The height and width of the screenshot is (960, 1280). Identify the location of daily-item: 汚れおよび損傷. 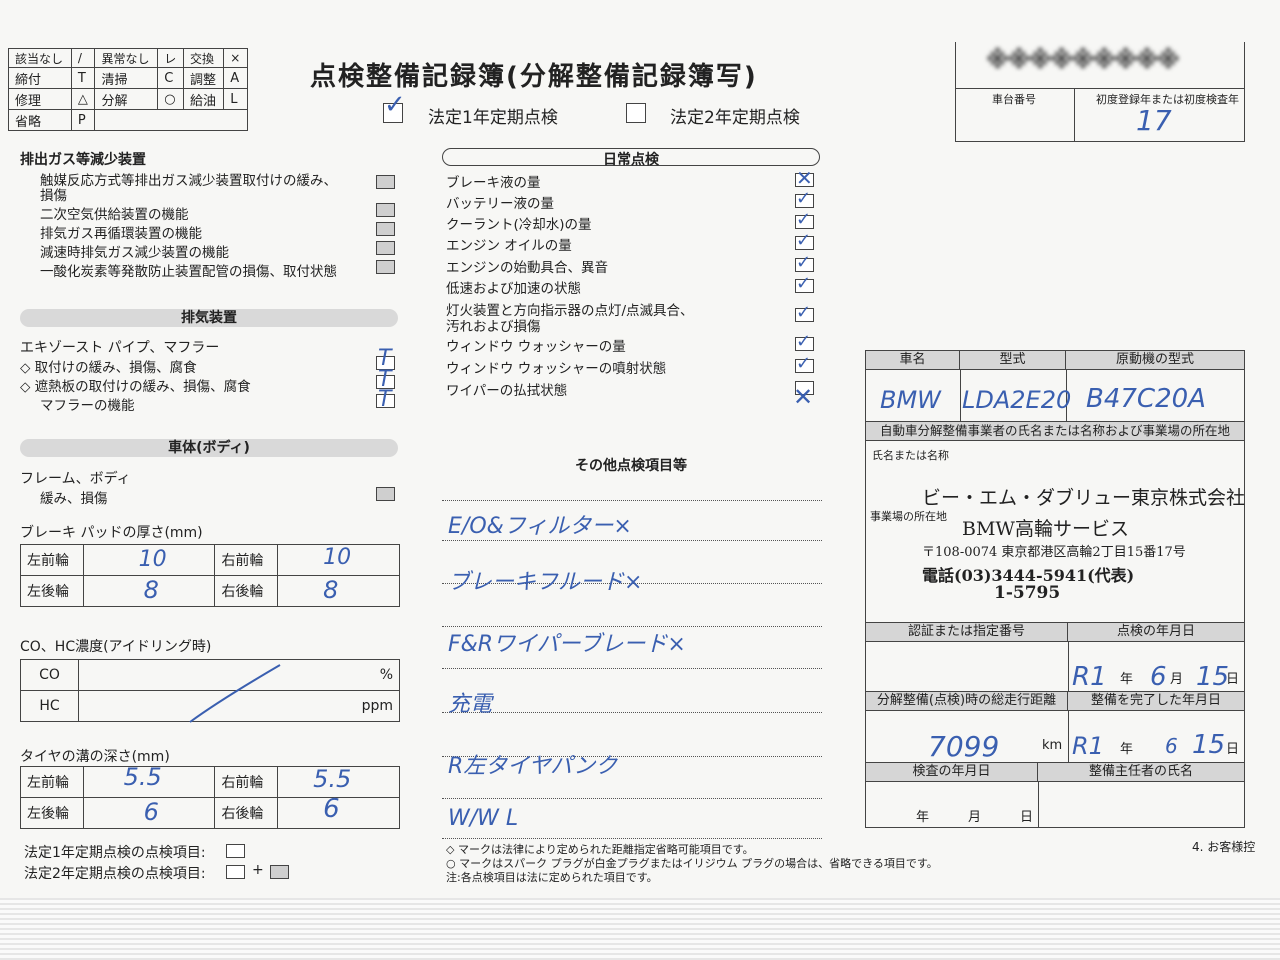
(493, 327).